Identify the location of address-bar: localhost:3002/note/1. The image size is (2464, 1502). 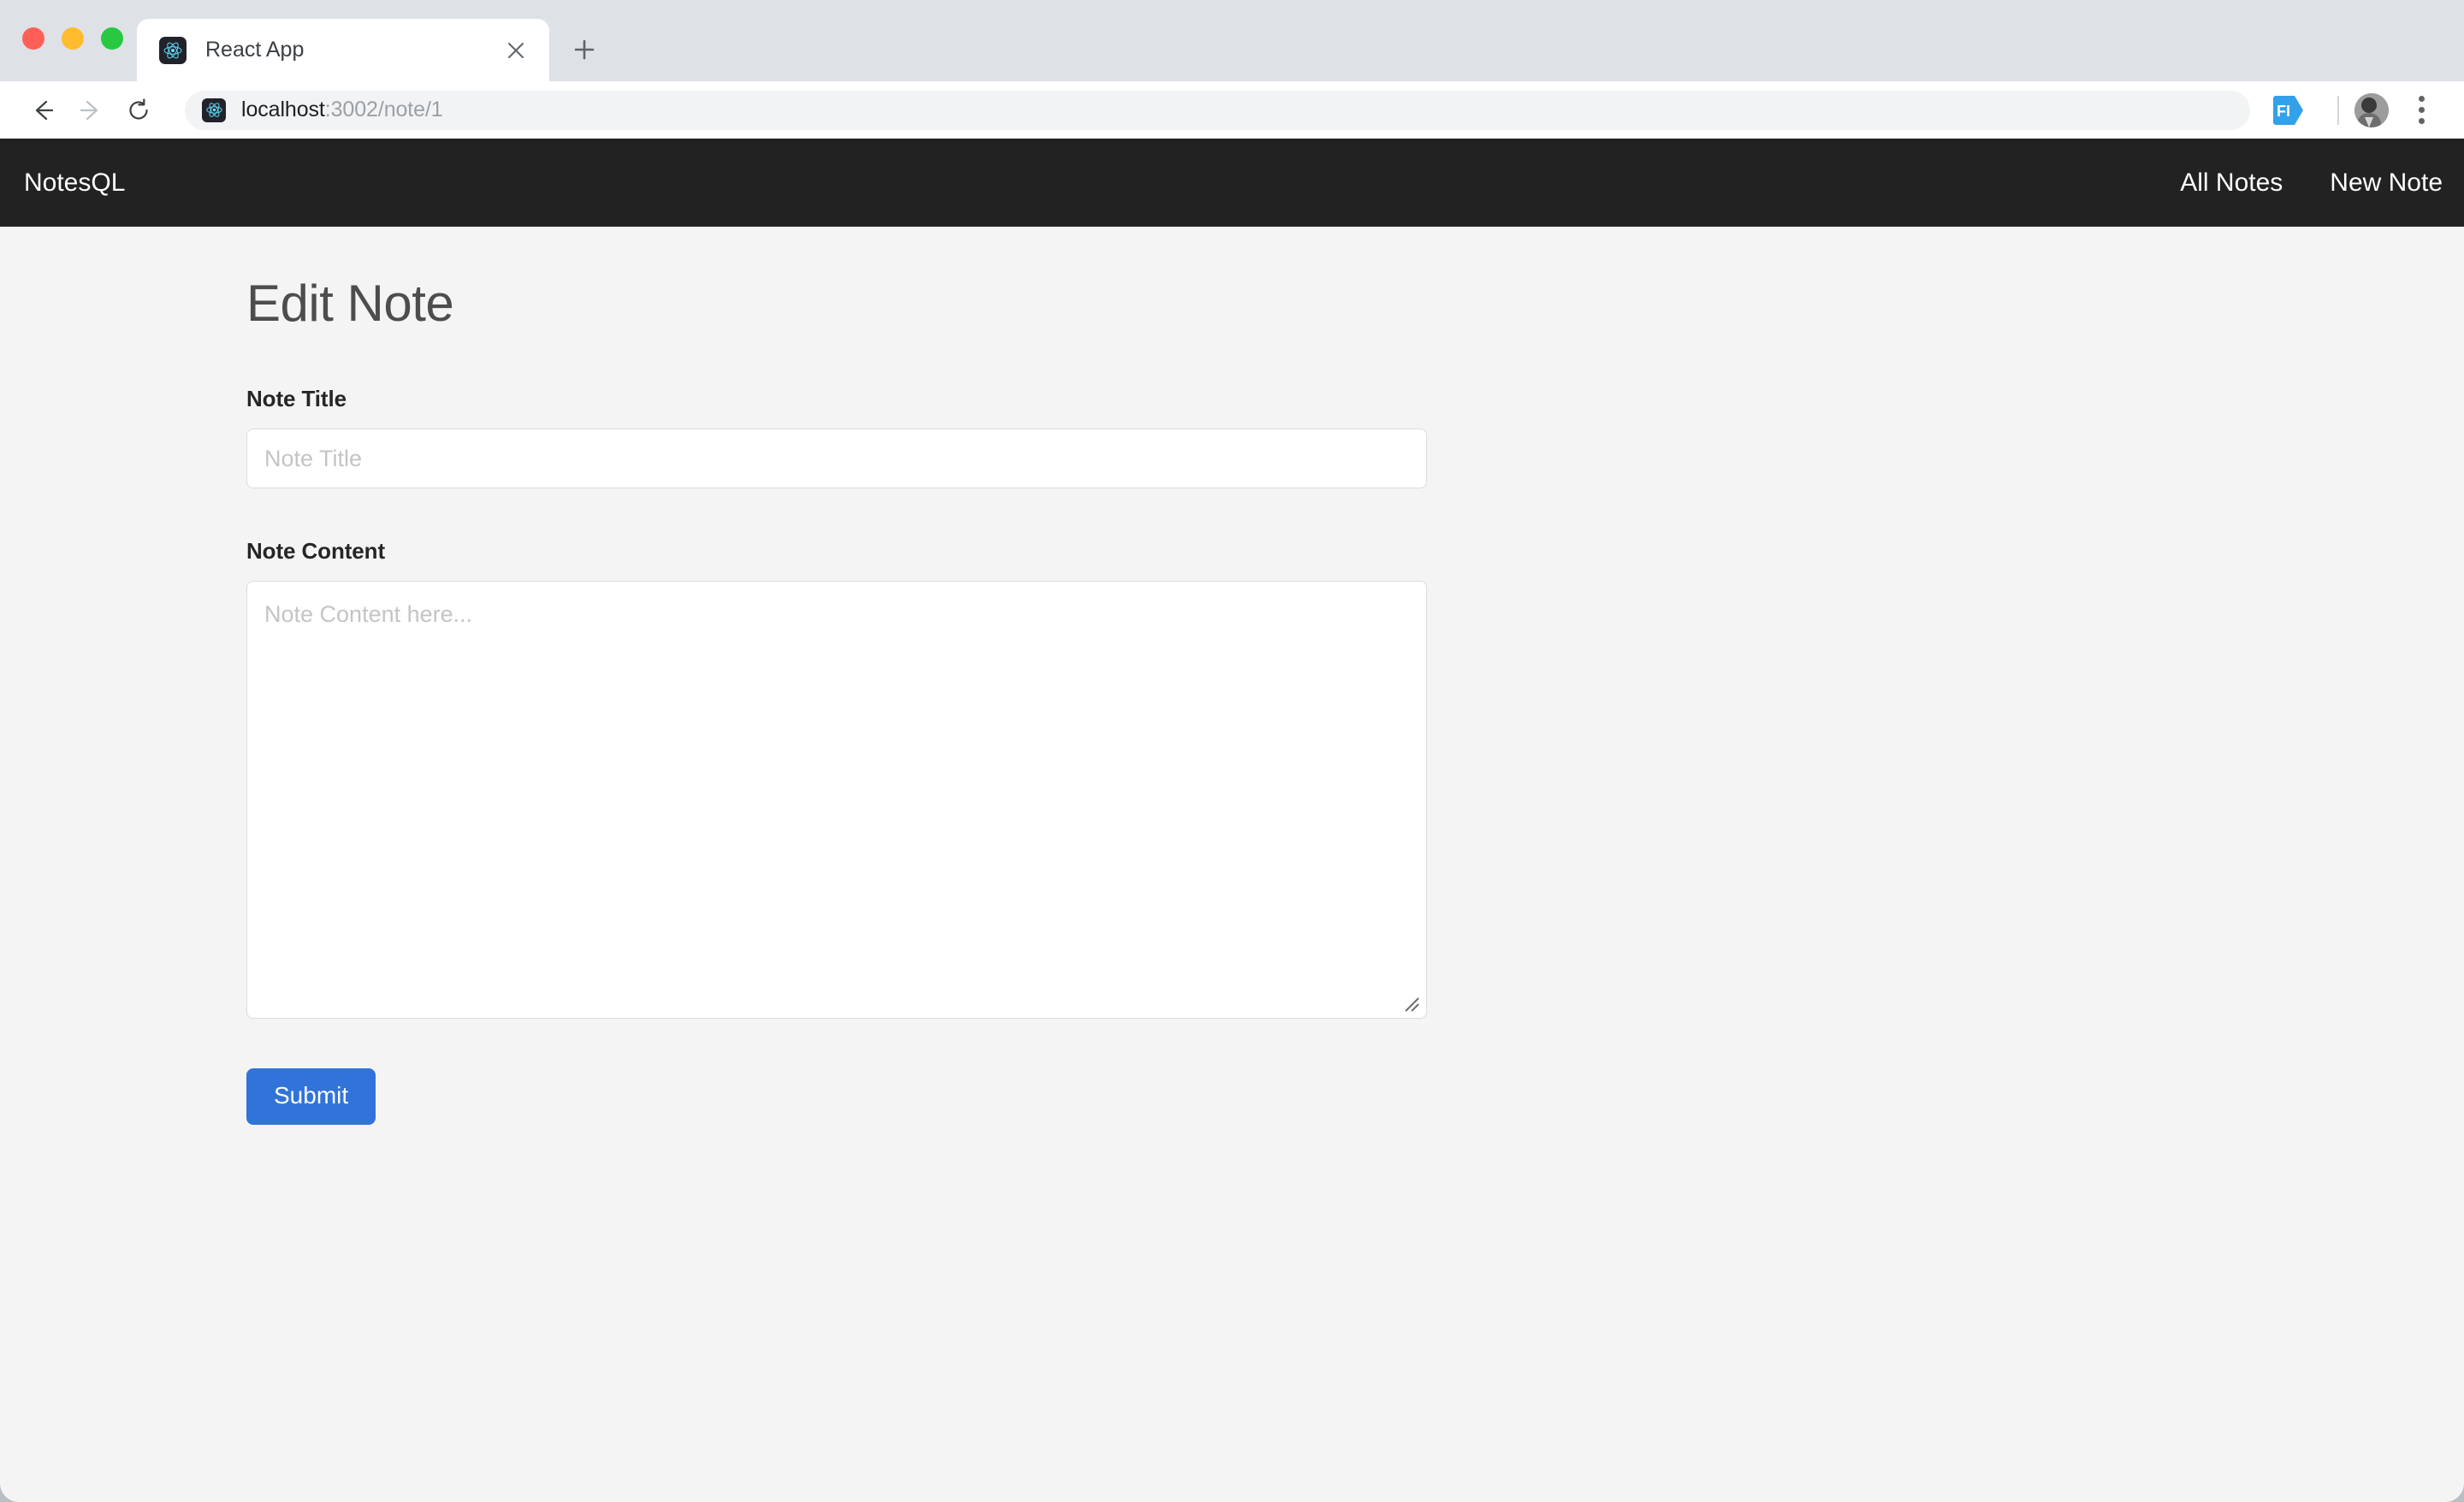
(1217, 110).